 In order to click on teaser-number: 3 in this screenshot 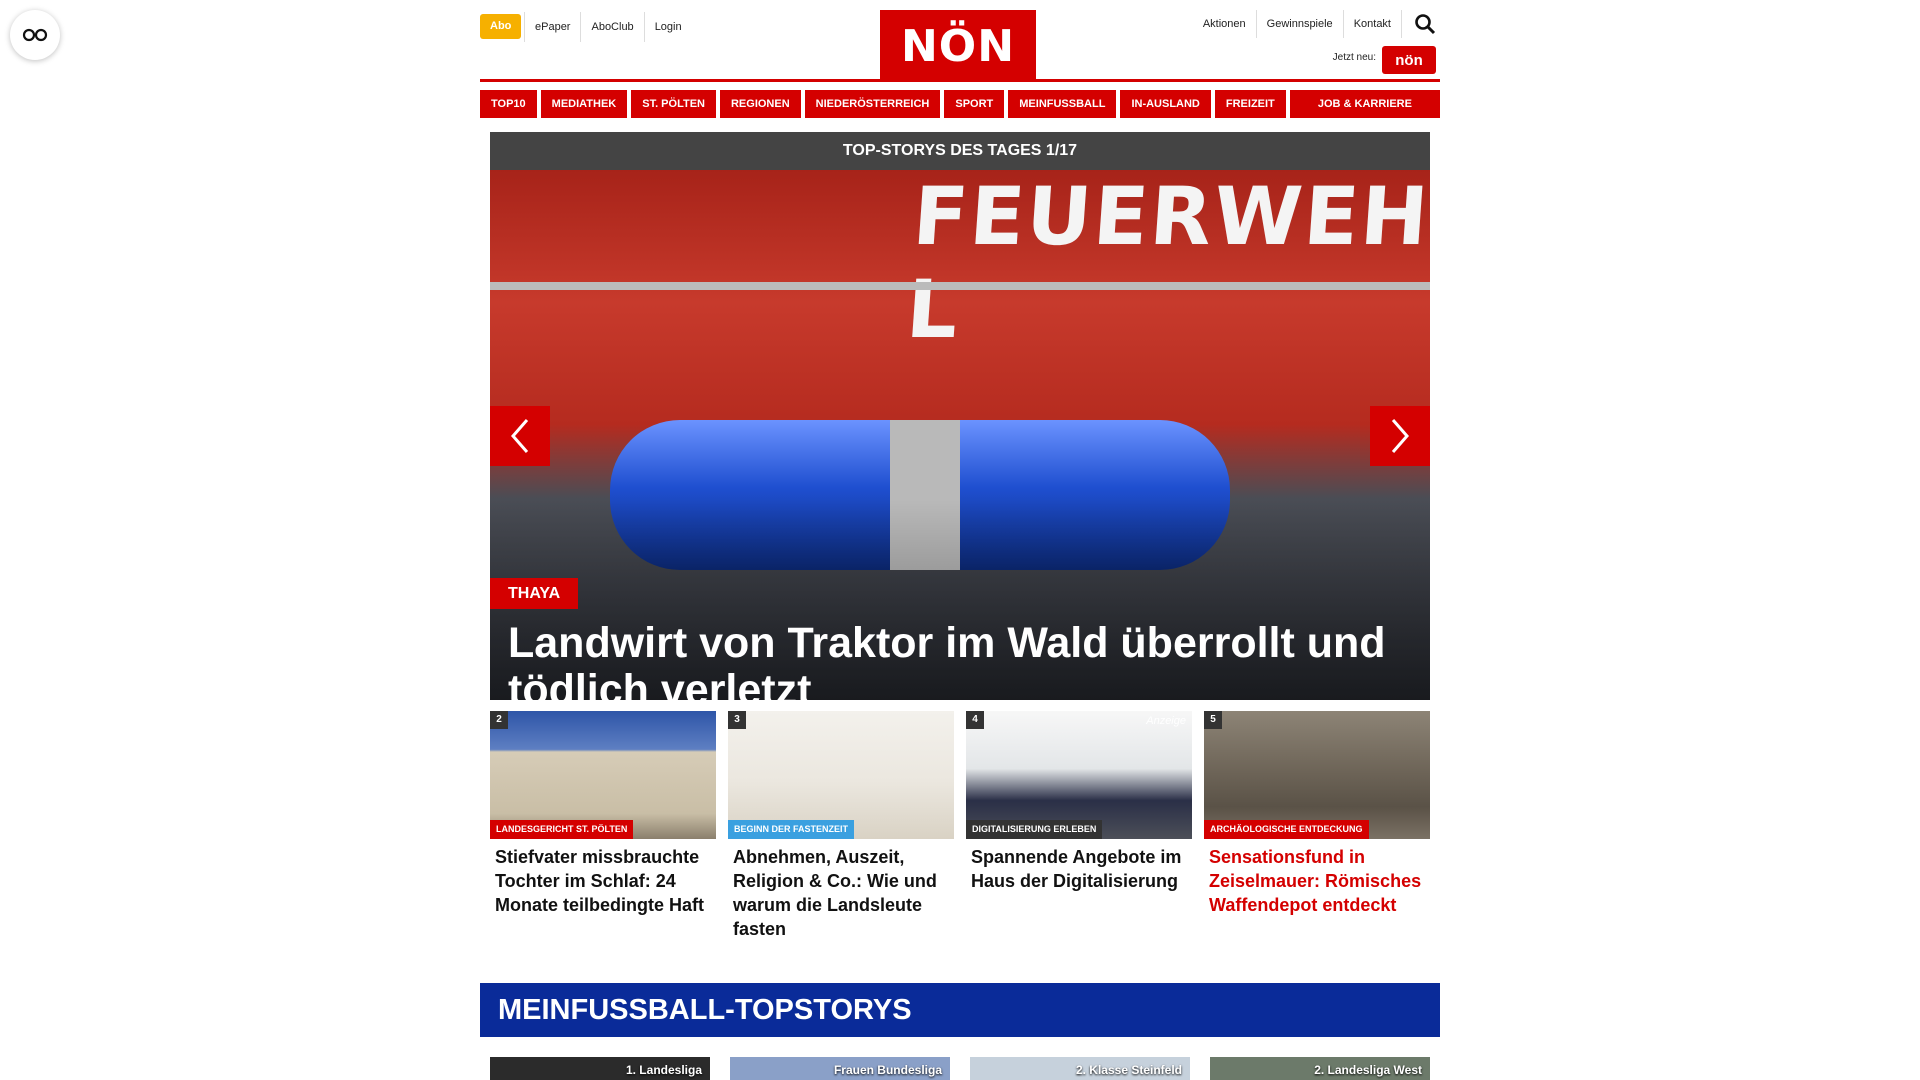, I will do `click(737, 720)`.